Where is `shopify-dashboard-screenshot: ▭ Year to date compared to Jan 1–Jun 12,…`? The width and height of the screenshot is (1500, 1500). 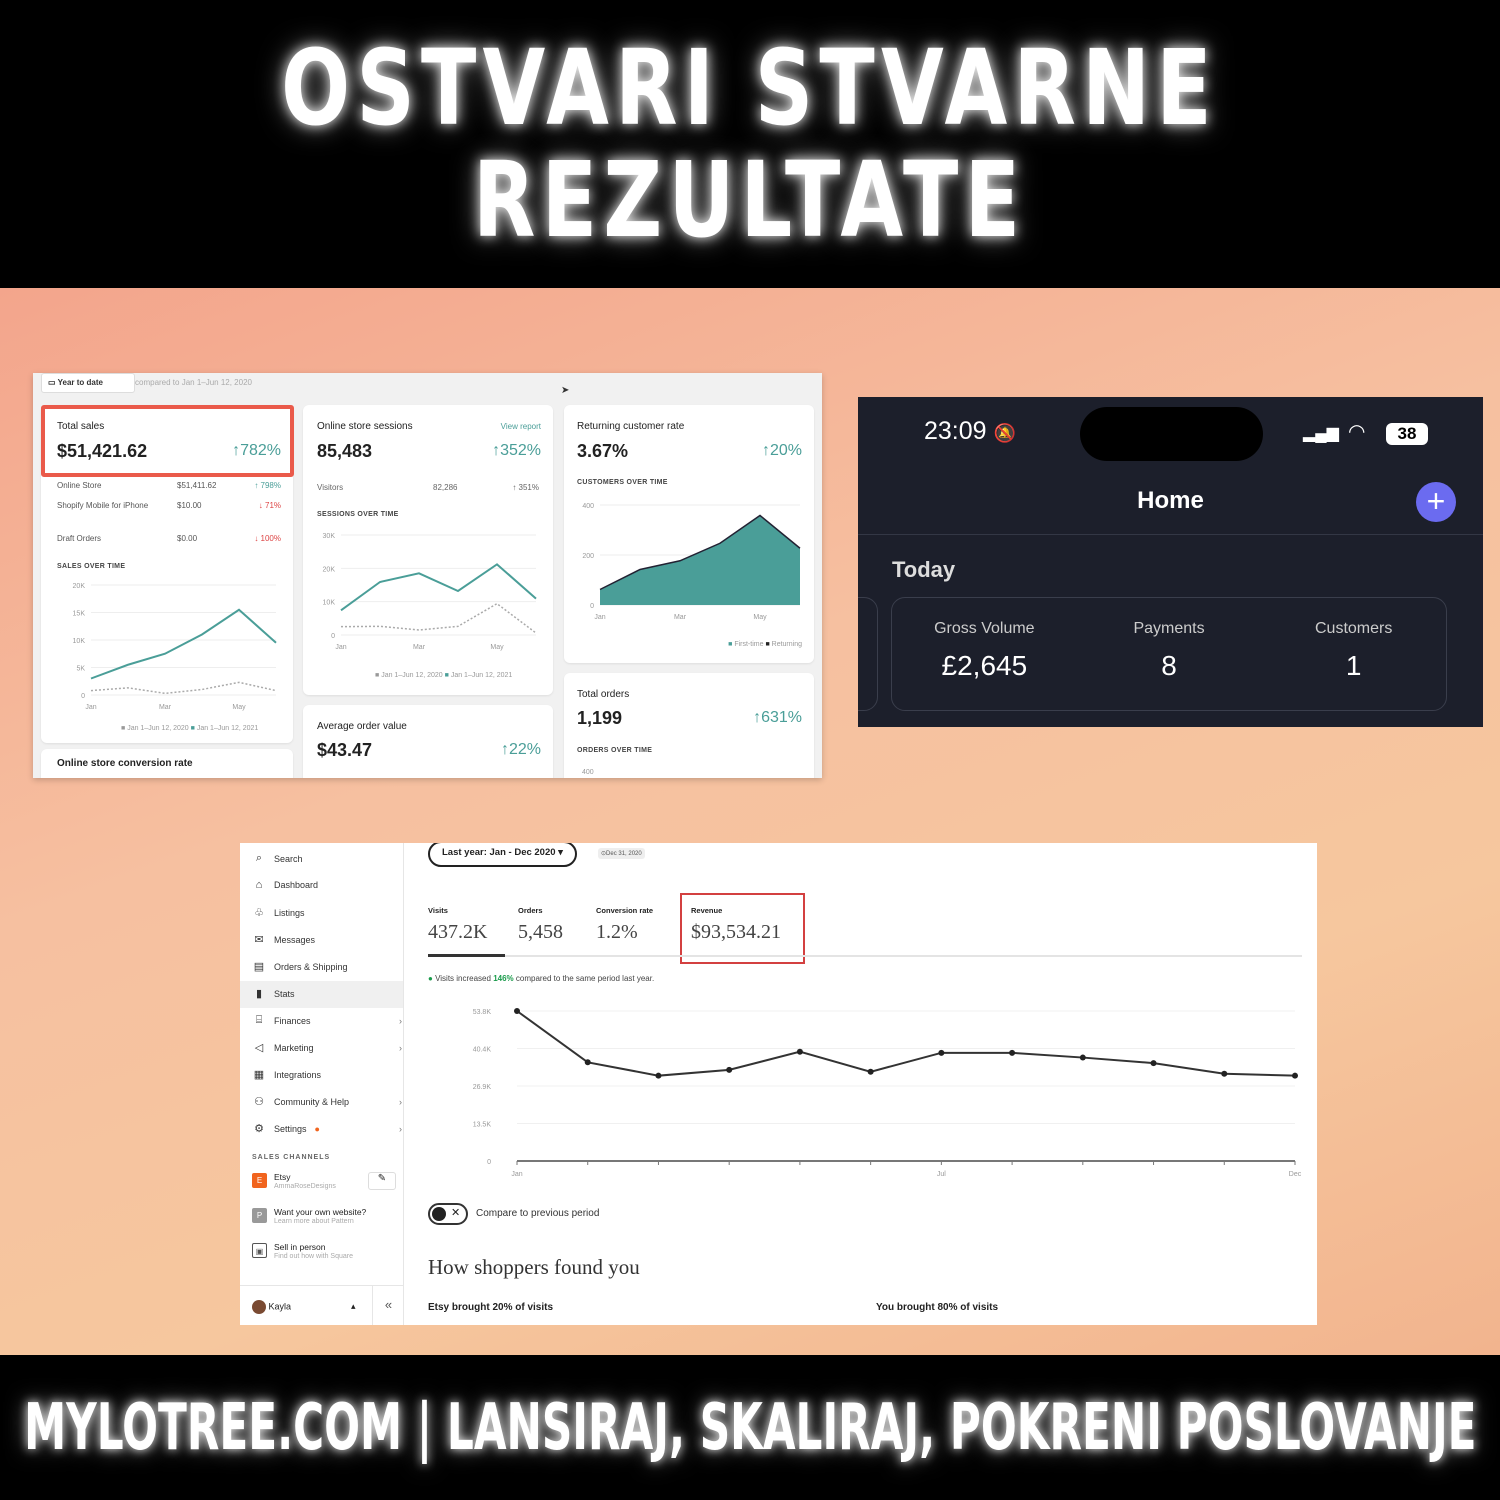 shopify-dashboard-screenshot: ▭ Year to date compared to Jan 1–Jun 12,… is located at coordinates (427, 575).